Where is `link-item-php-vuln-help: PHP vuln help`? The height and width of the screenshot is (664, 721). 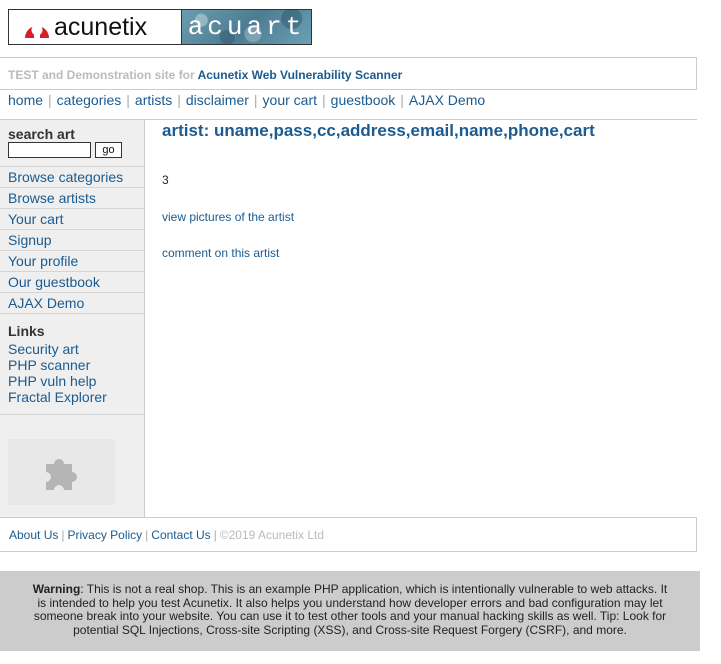 link-item-php-vuln-help: PHP vuln help is located at coordinates (57, 381).